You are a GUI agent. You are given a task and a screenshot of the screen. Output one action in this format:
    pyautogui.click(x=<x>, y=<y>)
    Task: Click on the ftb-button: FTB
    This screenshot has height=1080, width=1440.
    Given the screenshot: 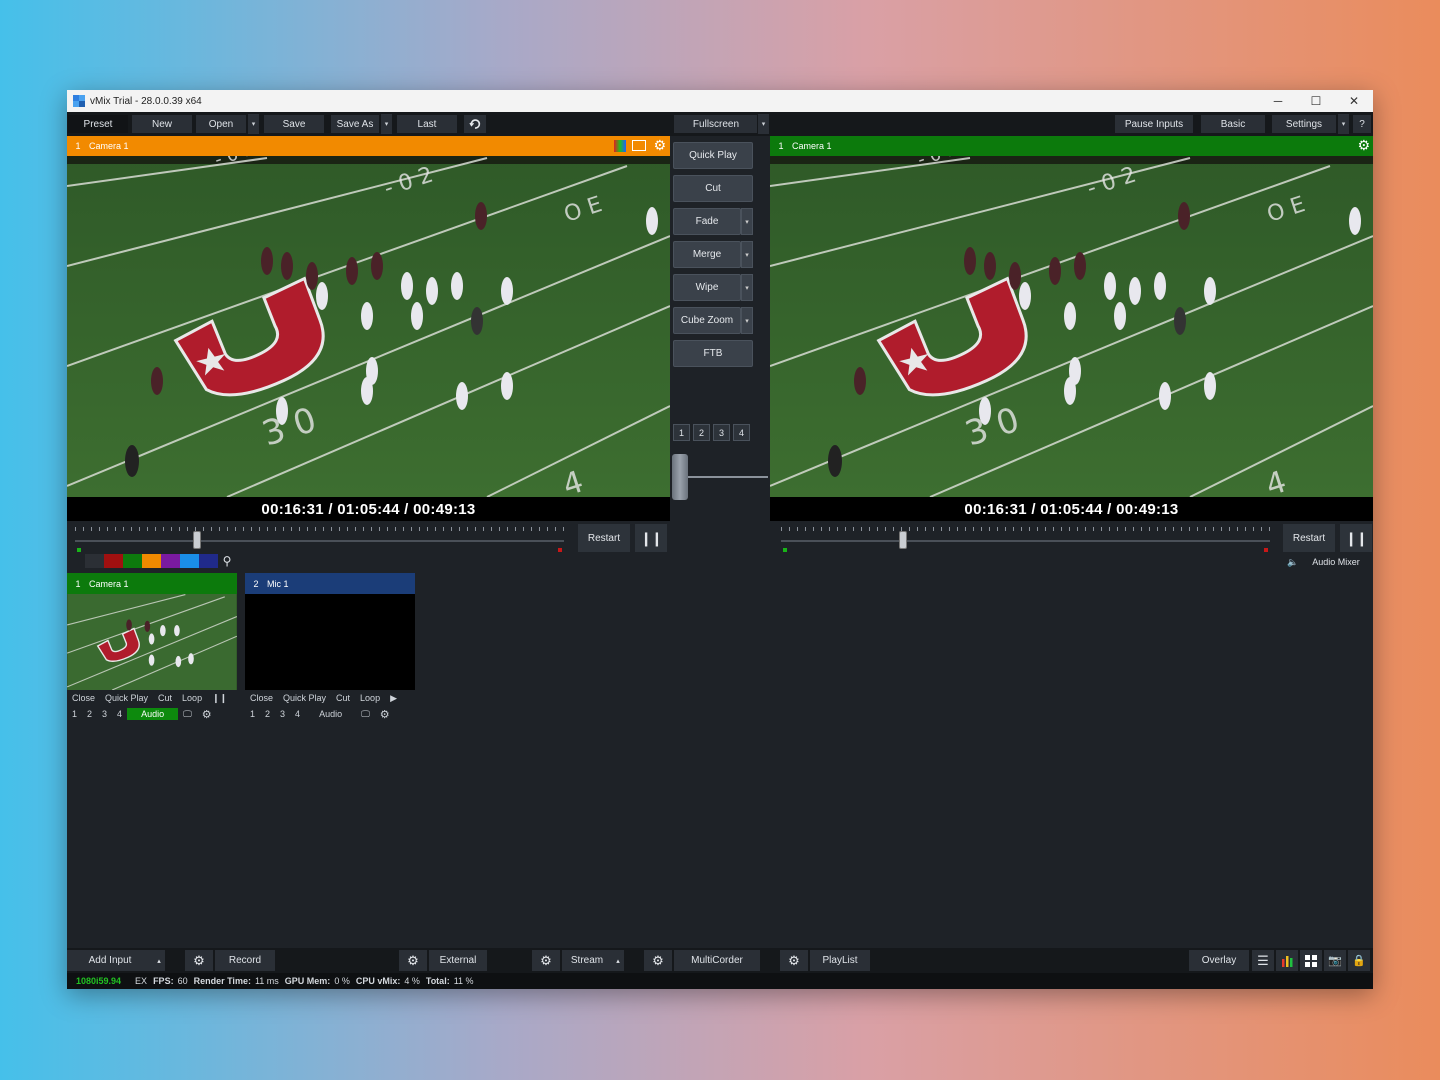 What is the action you would take?
    pyautogui.click(x=713, y=353)
    